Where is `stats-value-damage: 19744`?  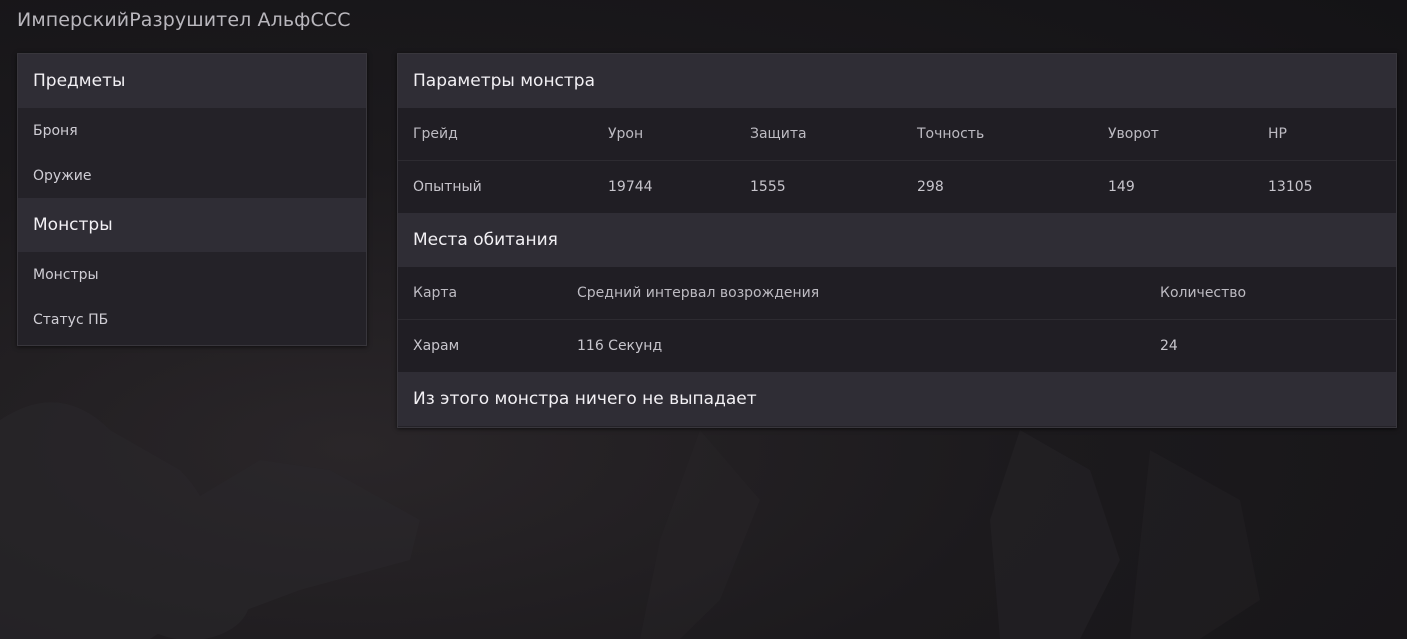
stats-value-damage: 19744 is located at coordinates (630, 187).